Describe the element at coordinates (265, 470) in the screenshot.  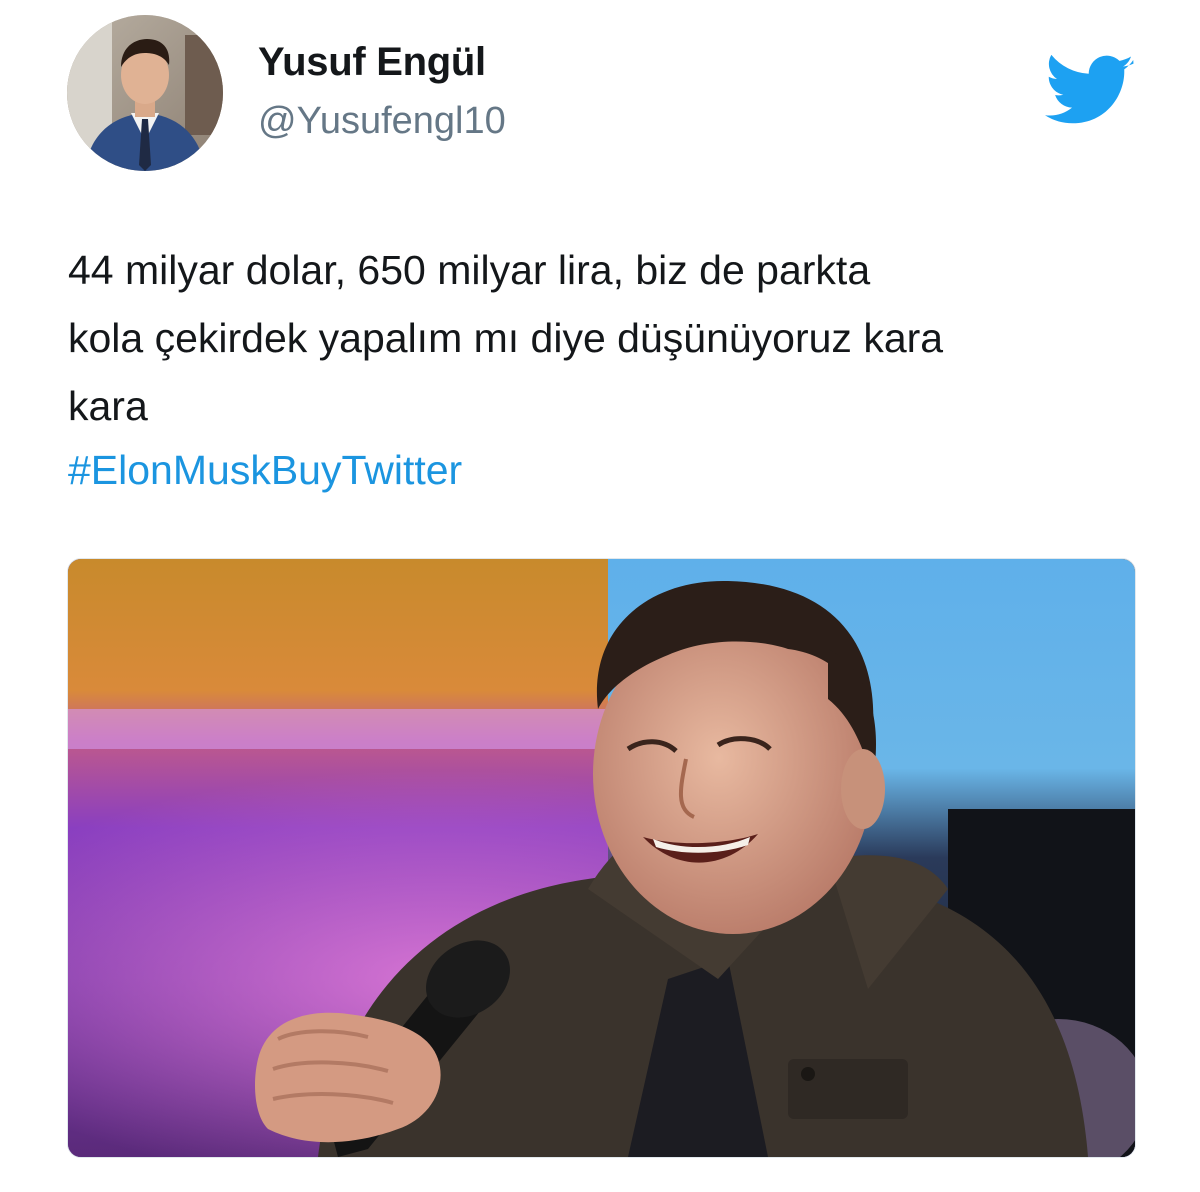
I see `hashtag-link: #ElonMuskBuyTwitter` at that location.